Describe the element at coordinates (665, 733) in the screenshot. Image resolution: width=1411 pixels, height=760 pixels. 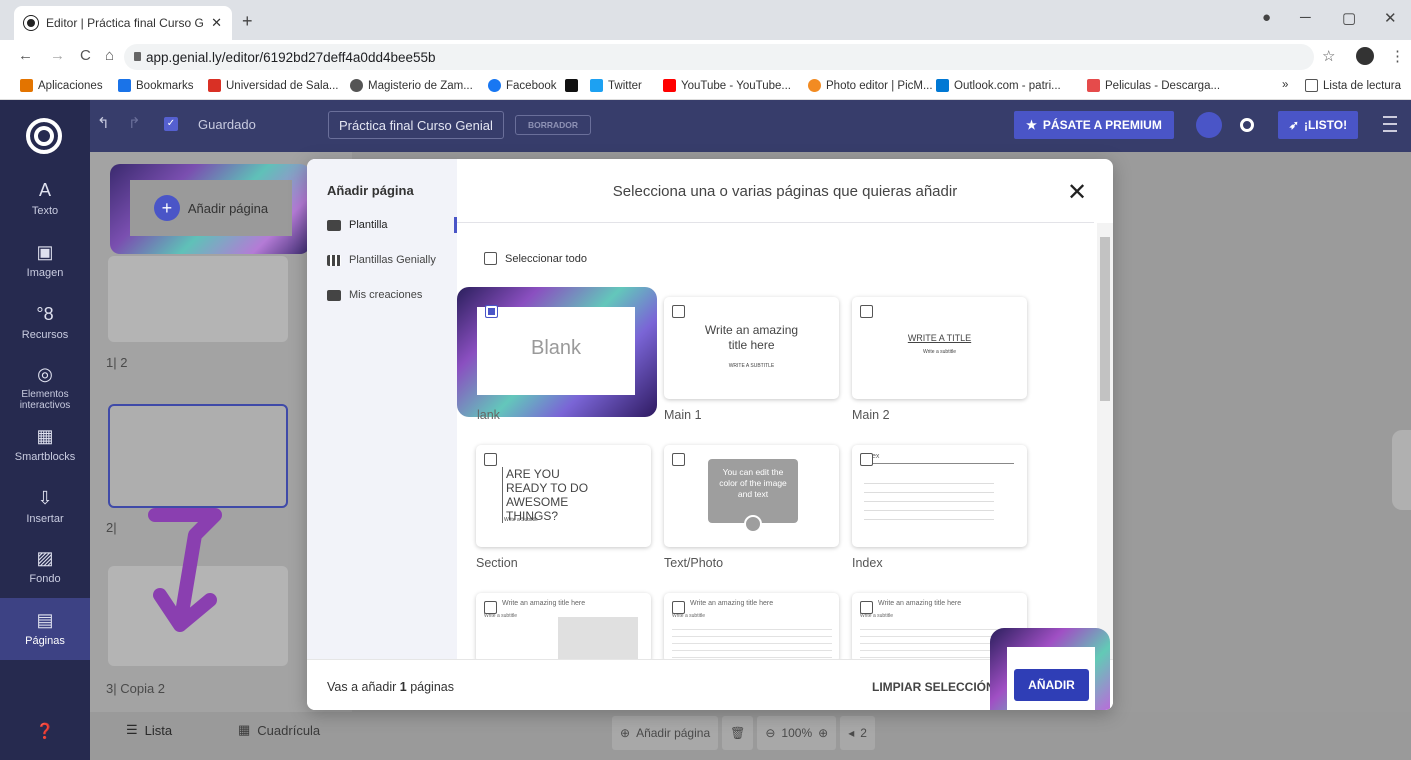
I see `bottom-add-page-button: ⊕ Añadir página` at that location.